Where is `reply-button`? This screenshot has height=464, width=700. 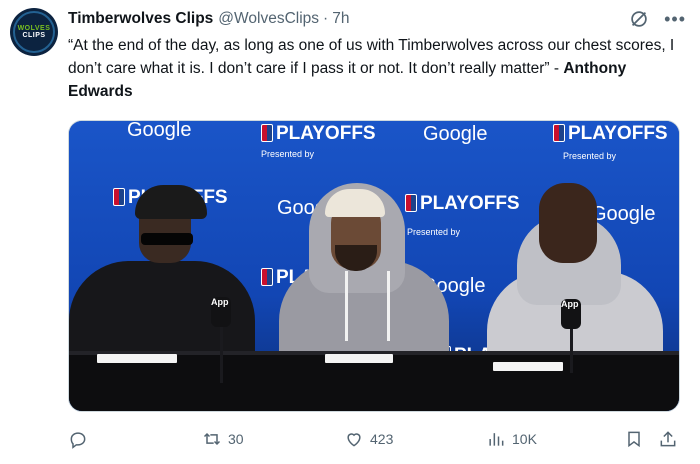
reply-button is located at coordinates (81, 439).